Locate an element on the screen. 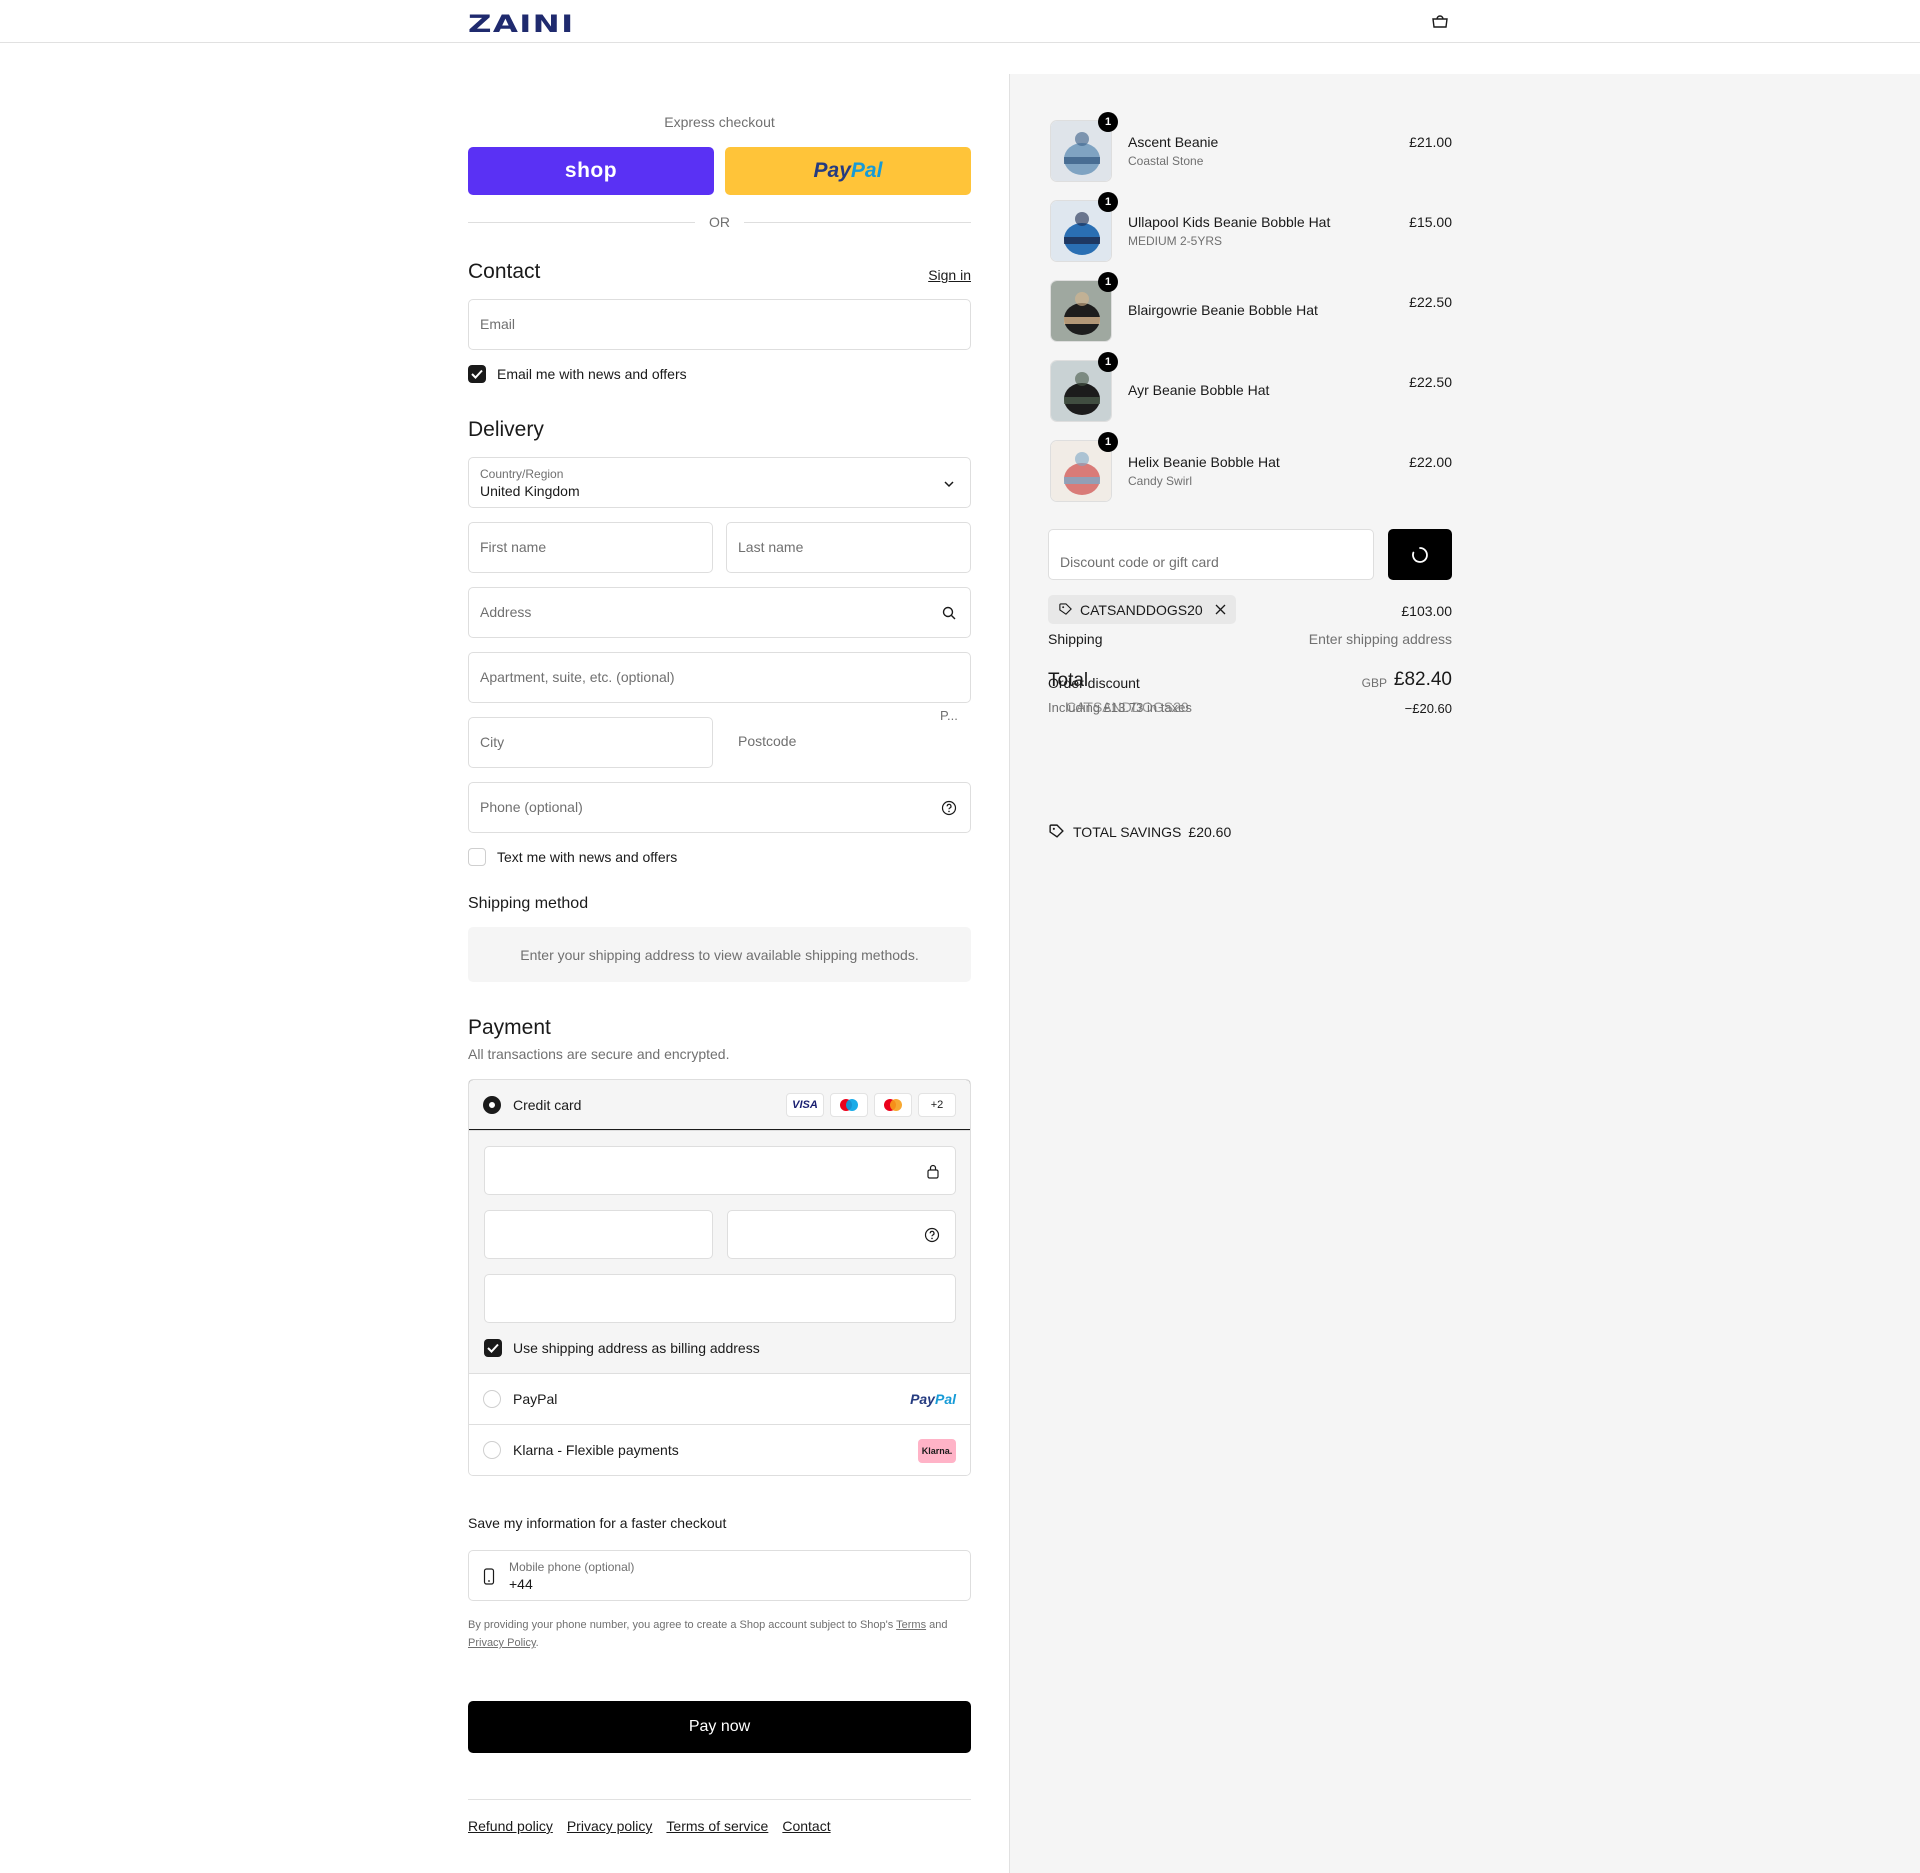  contact-link: Contact is located at coordinates (806, 1826).